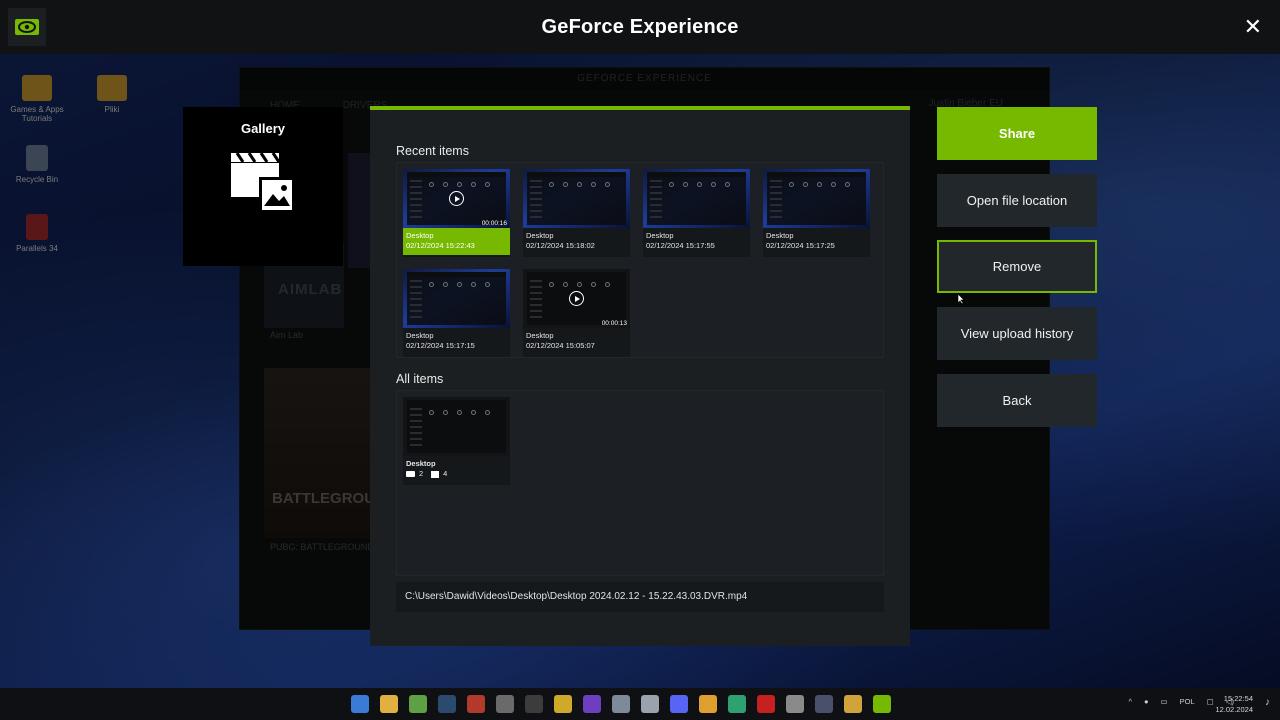  What do you see at coordinates (824, 704) in the screenshot?
I see `obs-icon` at bounding box center [824, 704].